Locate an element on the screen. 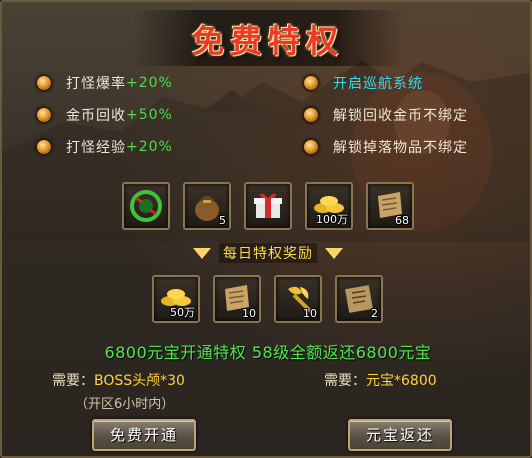 The image size is (532, 458). perk-unbind-drops: 解锁掉落物品不绑定 is located at coordinates (385, 147).